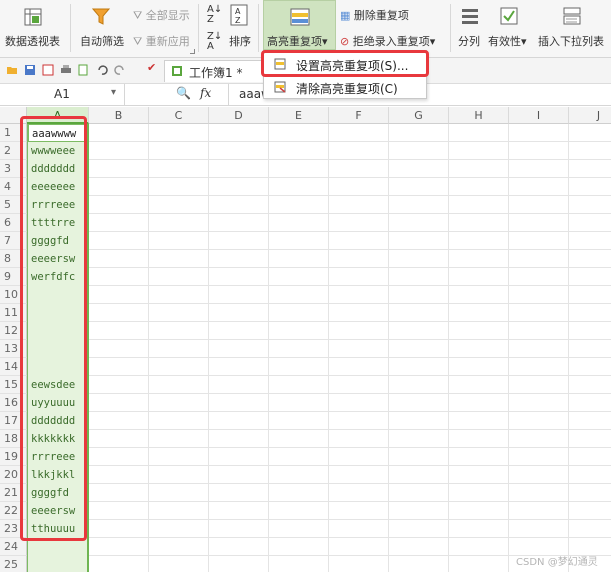  I want to click on svg-text: A, so click(238, 11).